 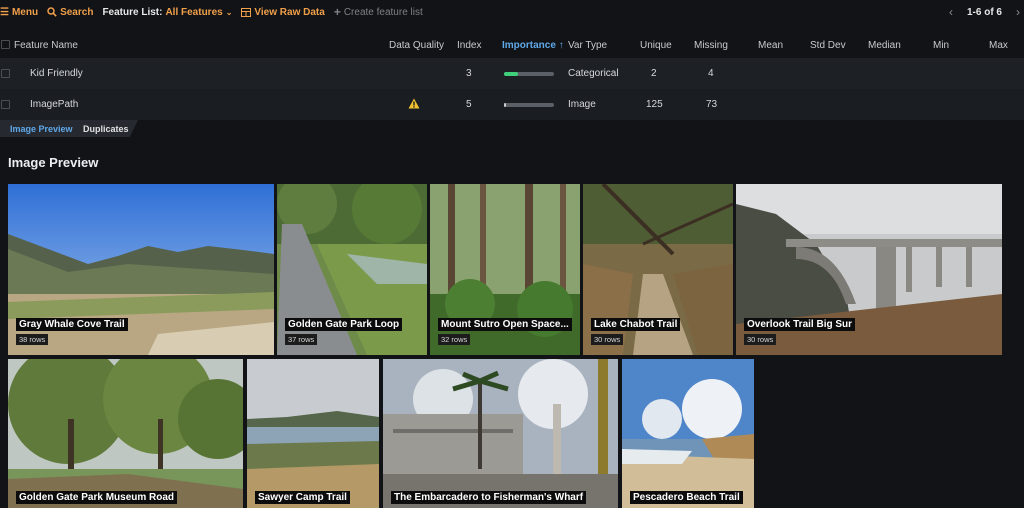 What do you see at coordinates (561, 45) in the screenshot?
I see `sort-arrow-icon: ↑` at bounding box center [561, 45].